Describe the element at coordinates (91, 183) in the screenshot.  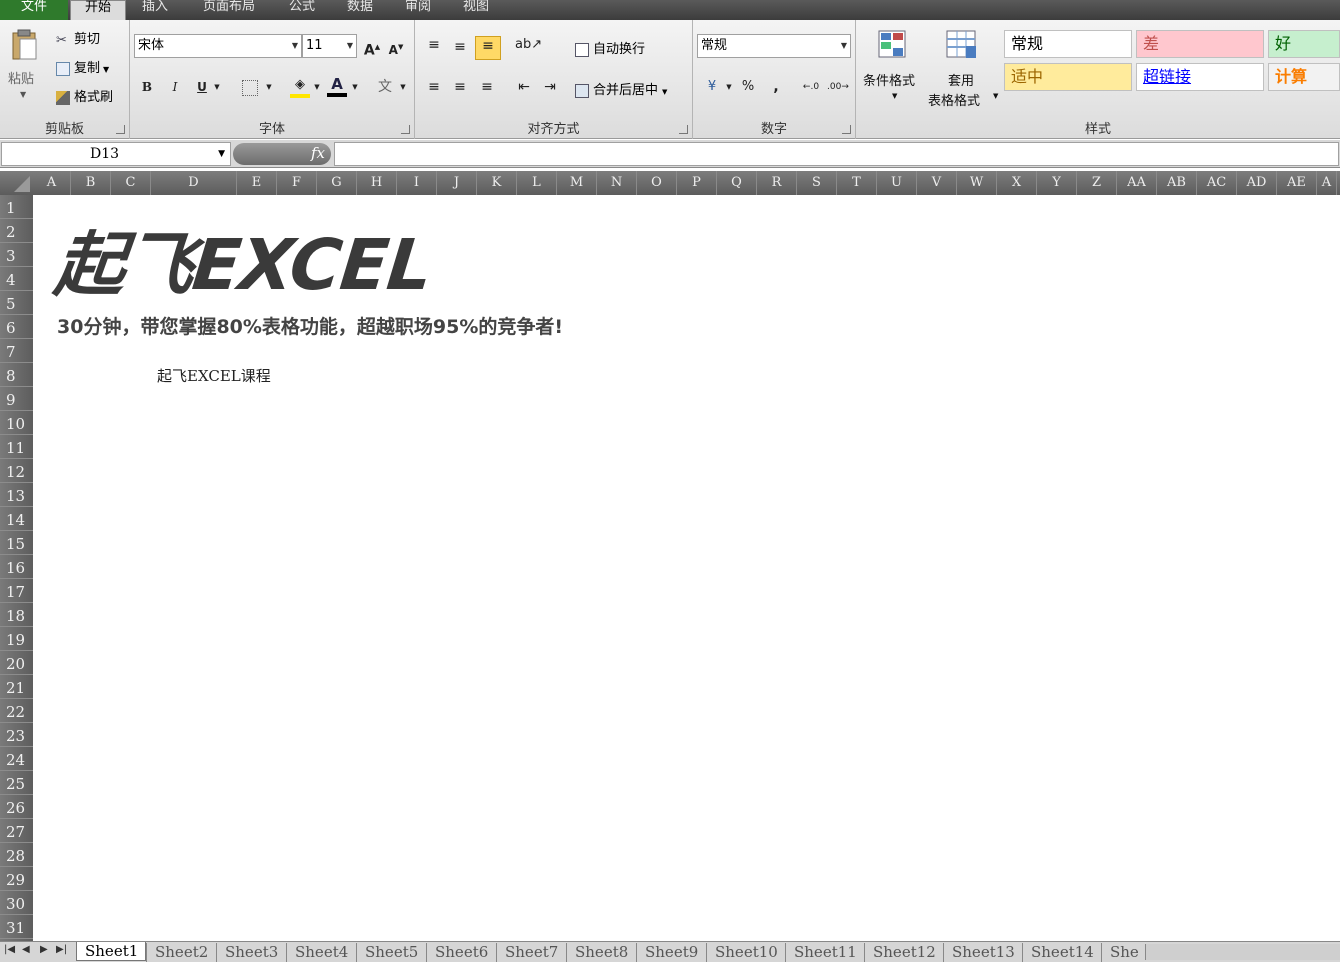
I see `column-header: B` at that location.